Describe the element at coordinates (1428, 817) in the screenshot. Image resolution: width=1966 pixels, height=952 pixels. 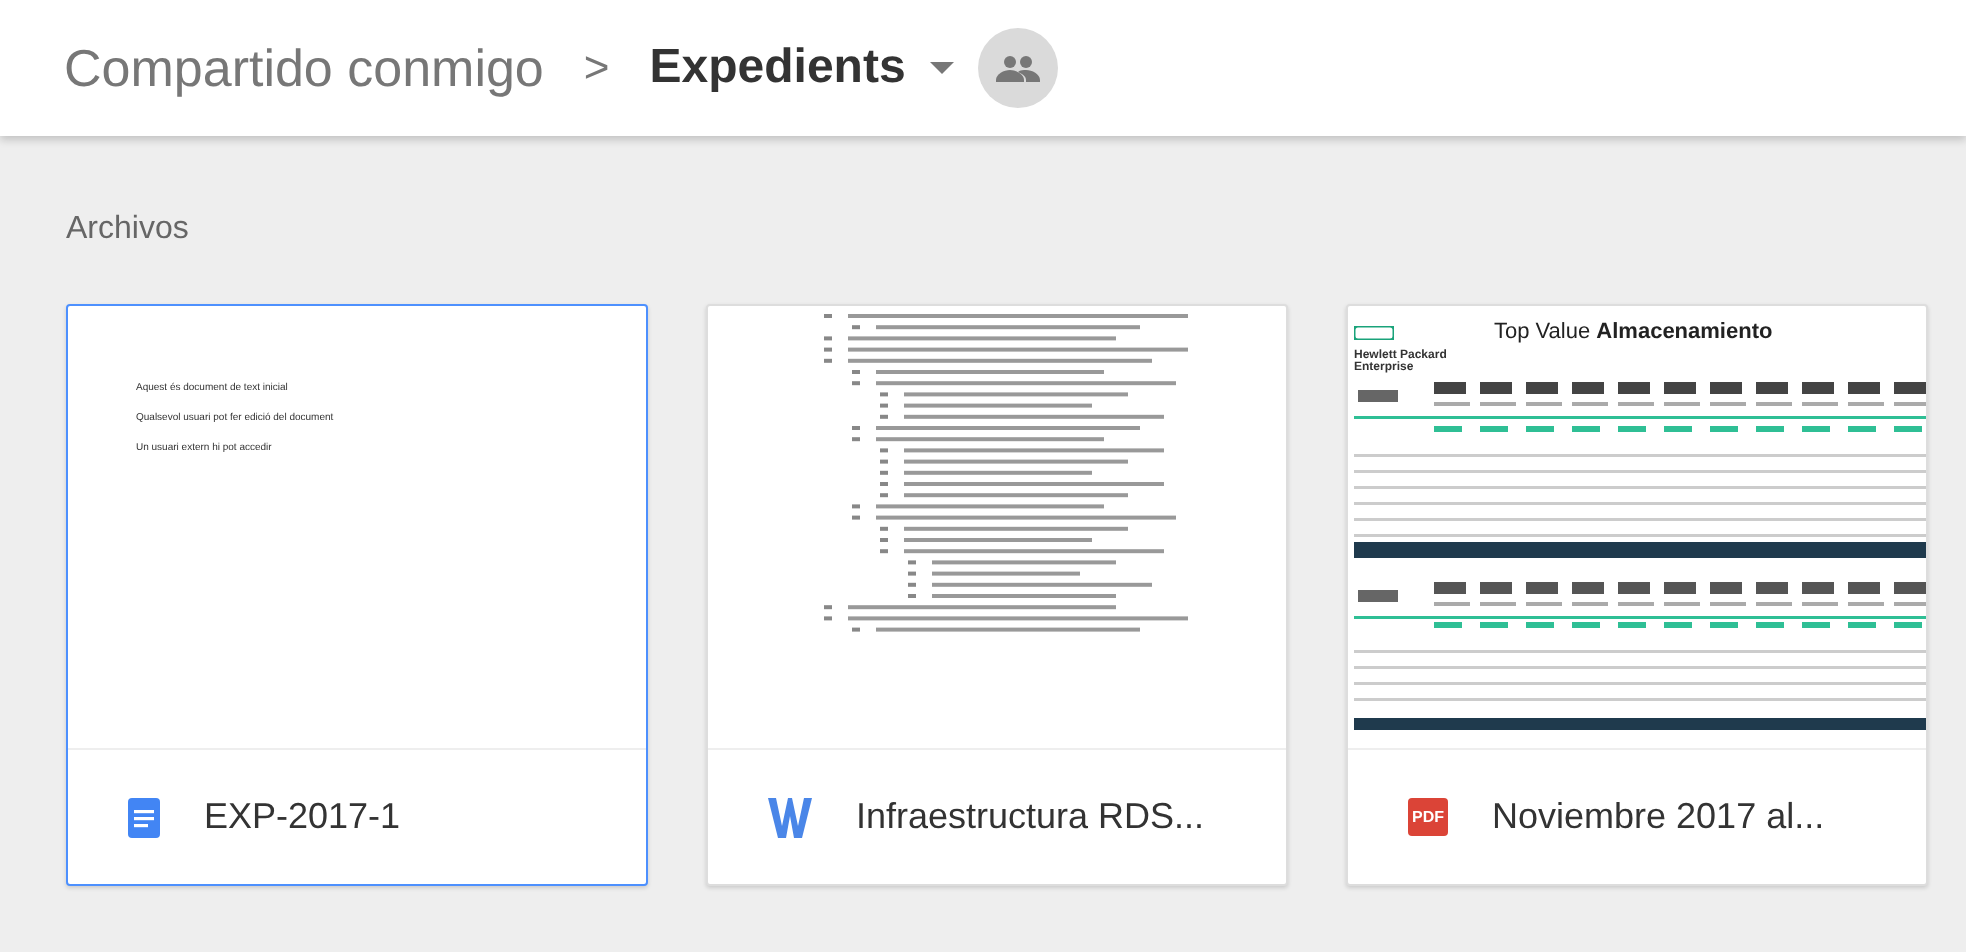
I see `pdf-icon: PDF` at that location.